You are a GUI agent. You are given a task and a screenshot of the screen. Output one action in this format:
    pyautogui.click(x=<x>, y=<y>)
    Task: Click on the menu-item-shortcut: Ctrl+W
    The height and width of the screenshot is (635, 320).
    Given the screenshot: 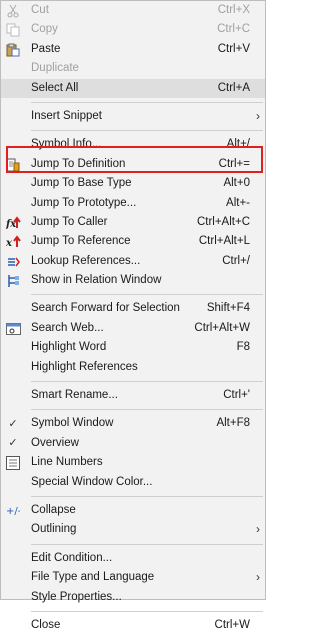 What is the action you would take?
    pyautogui.click(x=232, y=624)
    